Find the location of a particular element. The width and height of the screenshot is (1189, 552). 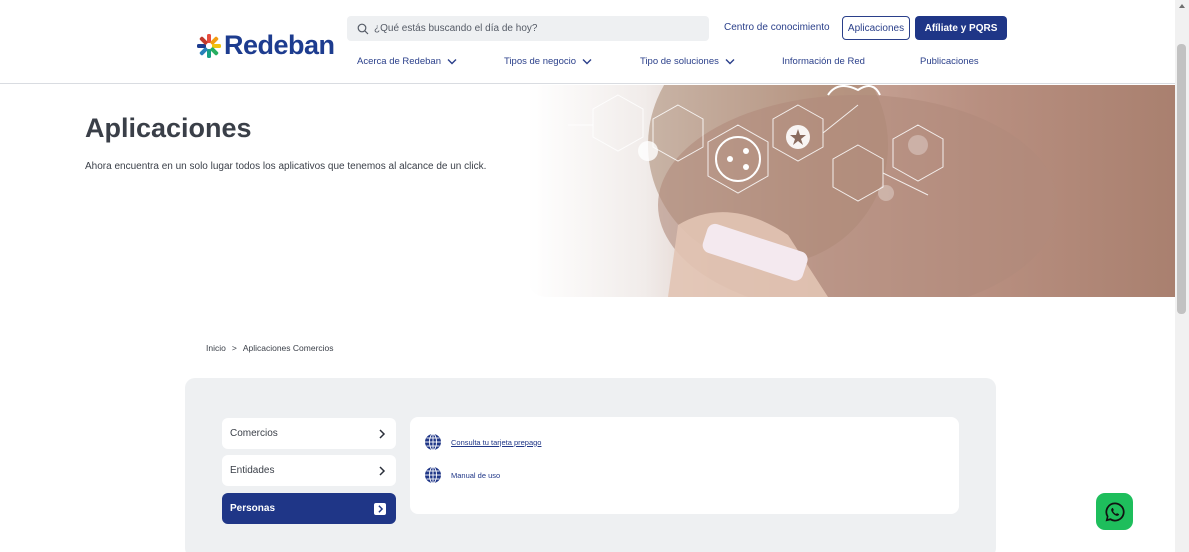

nav-label: Acerca de Redeban is located at coordinates (399, 61).